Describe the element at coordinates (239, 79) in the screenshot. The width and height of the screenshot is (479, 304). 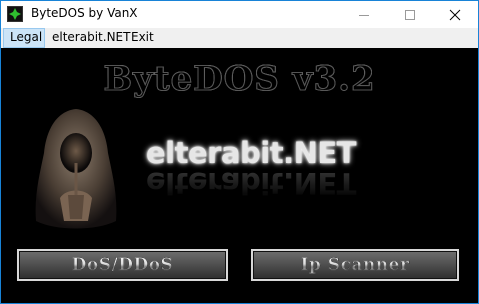
I see `app-heading: ByteDOS v3.2` at that location.